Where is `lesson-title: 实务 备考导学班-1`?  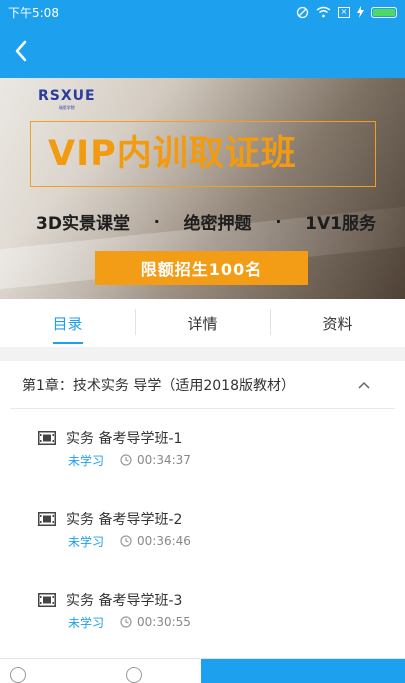 lesson-title: 实务 备考导学班-1 is located at coordinates (124, 439).